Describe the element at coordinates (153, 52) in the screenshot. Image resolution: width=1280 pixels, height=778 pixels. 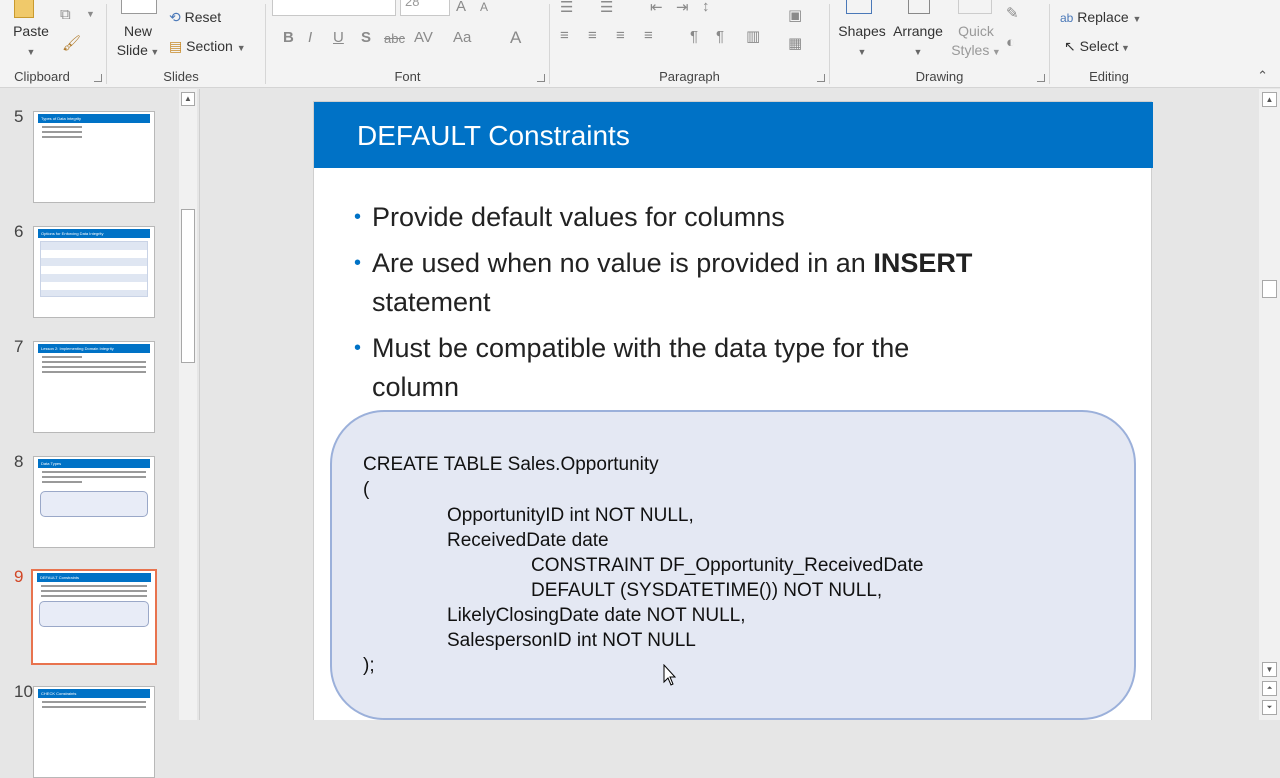
I see `new-slide-dropdown-icon: ▼` at that location.